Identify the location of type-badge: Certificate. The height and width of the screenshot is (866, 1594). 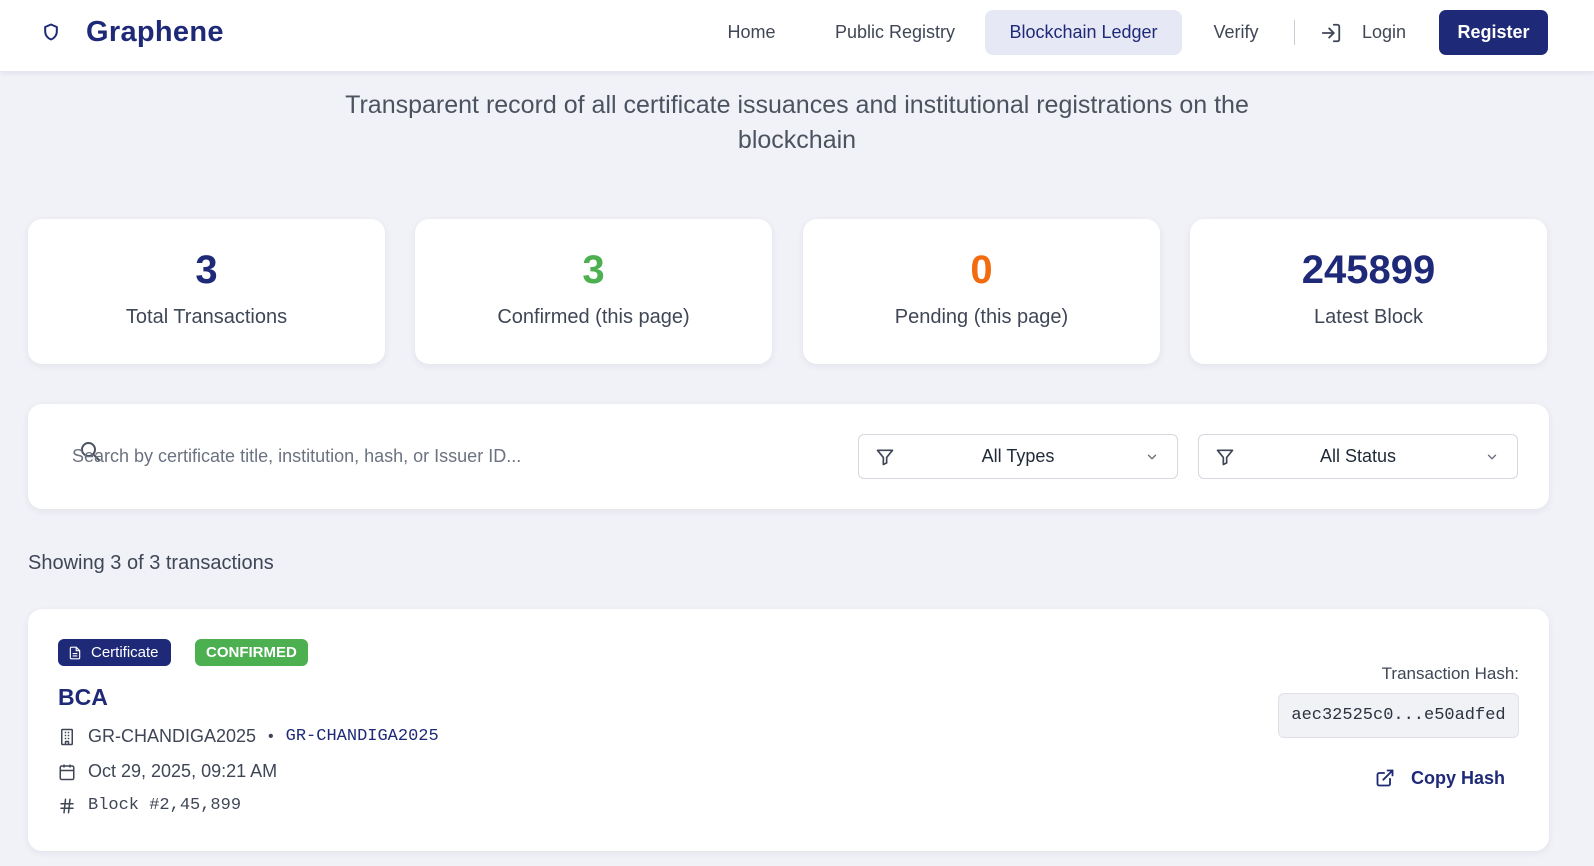
(114, 652).